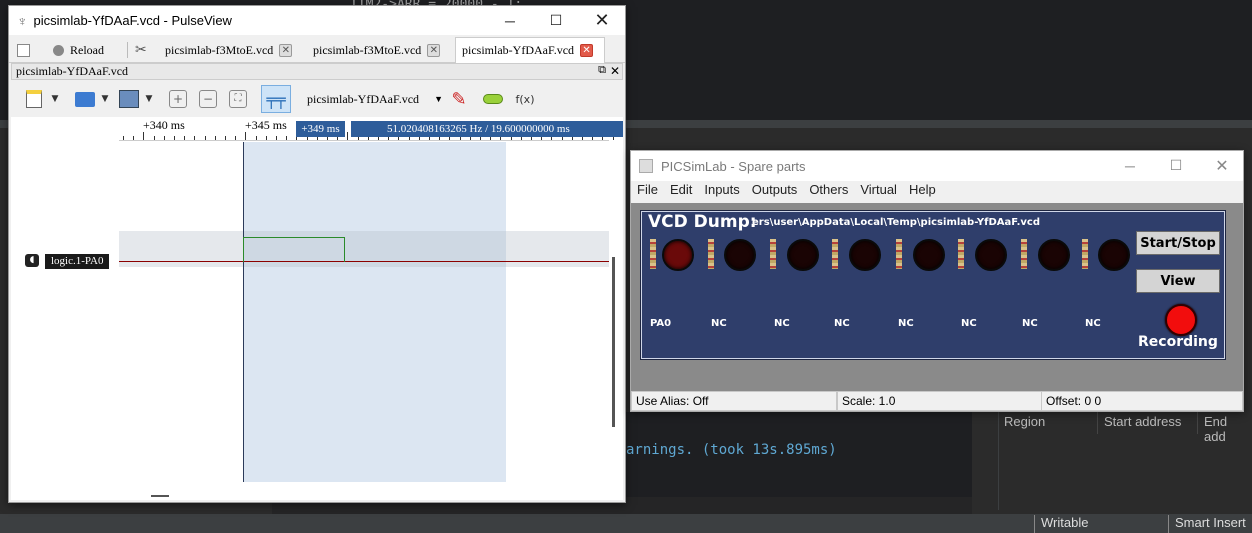 The width and height of the screenshot is (1252, 533). I want to click on measurement-selection, so click(375, 312).